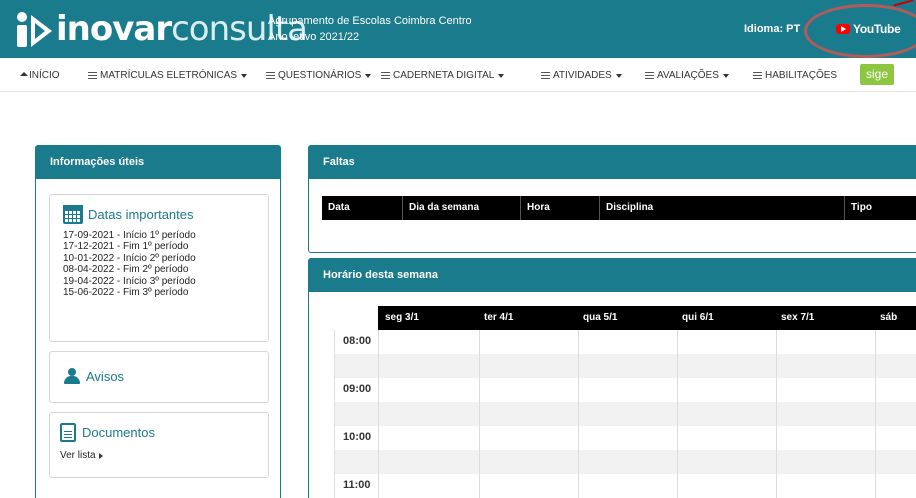 This screenshot has width=916, height=498. What do you see at coordinates (34, 29) in the screenshot?
I see `inovar-logo-icon` at bounding box center [34, 29].